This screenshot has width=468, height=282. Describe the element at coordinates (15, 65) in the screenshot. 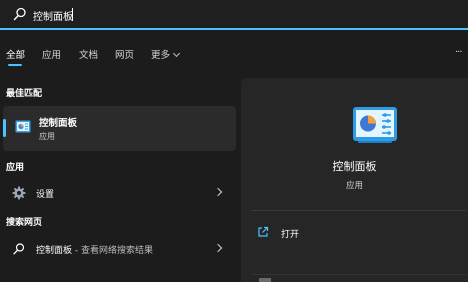

I see `active-tab-indicator` at that location.